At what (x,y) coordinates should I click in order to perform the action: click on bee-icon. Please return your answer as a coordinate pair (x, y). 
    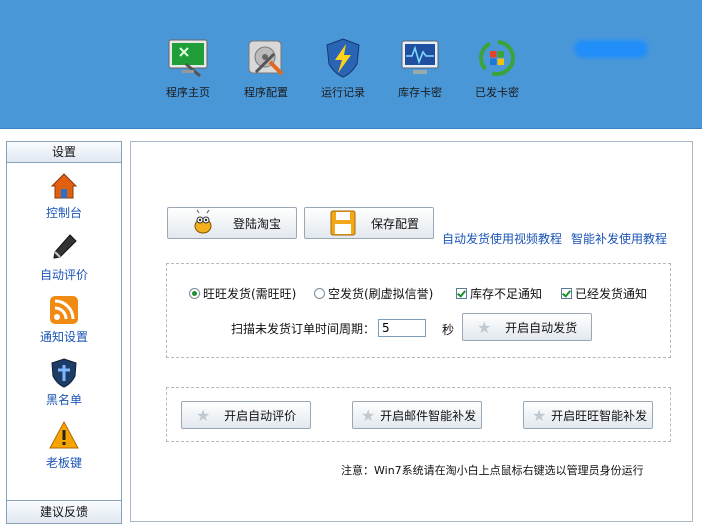
    Looking at the image, I should click on (203, 221).